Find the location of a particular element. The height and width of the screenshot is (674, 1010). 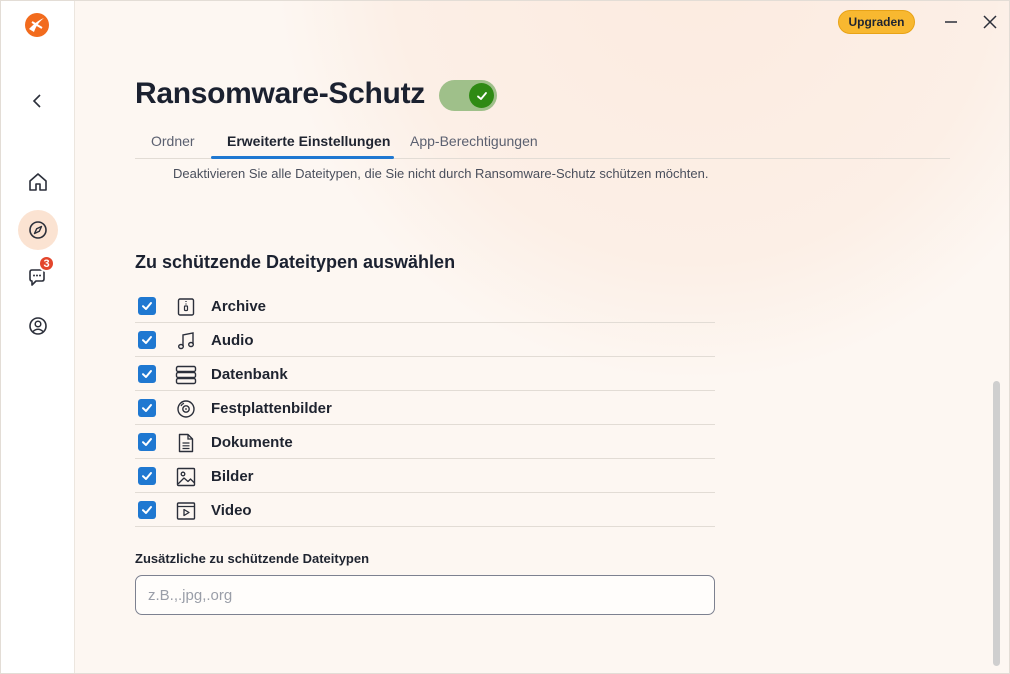

filetype-row-audio: Audio is located at coordinates (425, 340).